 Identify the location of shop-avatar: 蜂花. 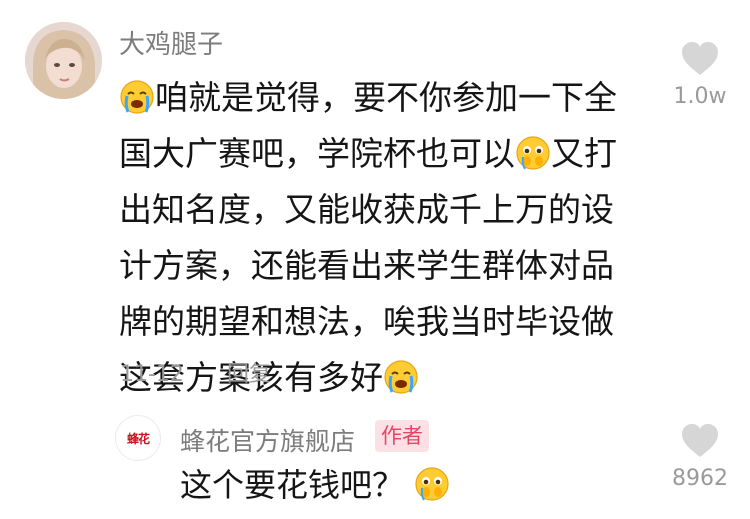
(138, 438).